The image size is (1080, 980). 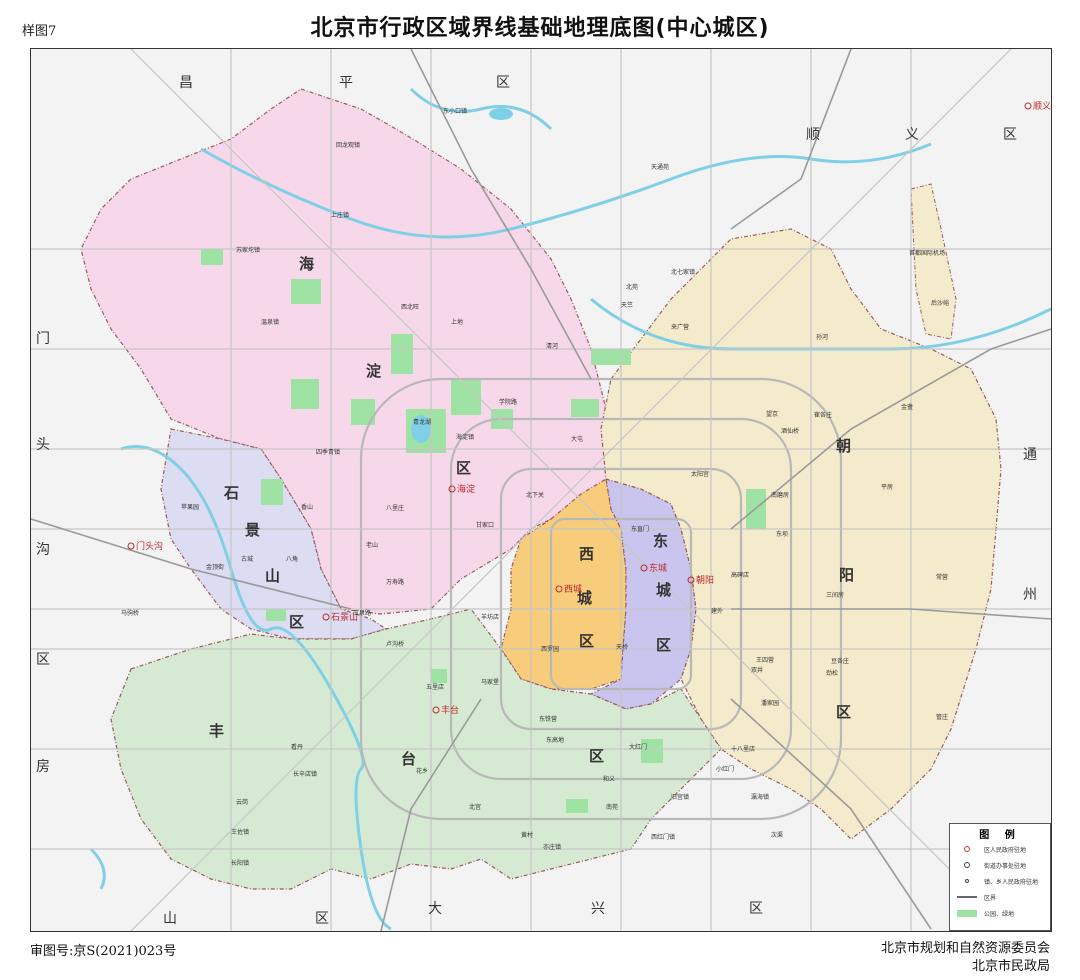 What do you see at coordinates (231, 493) in the screenshot?
I see `district-label-shijingshan-1: 石` at bounding box center [231, 493].